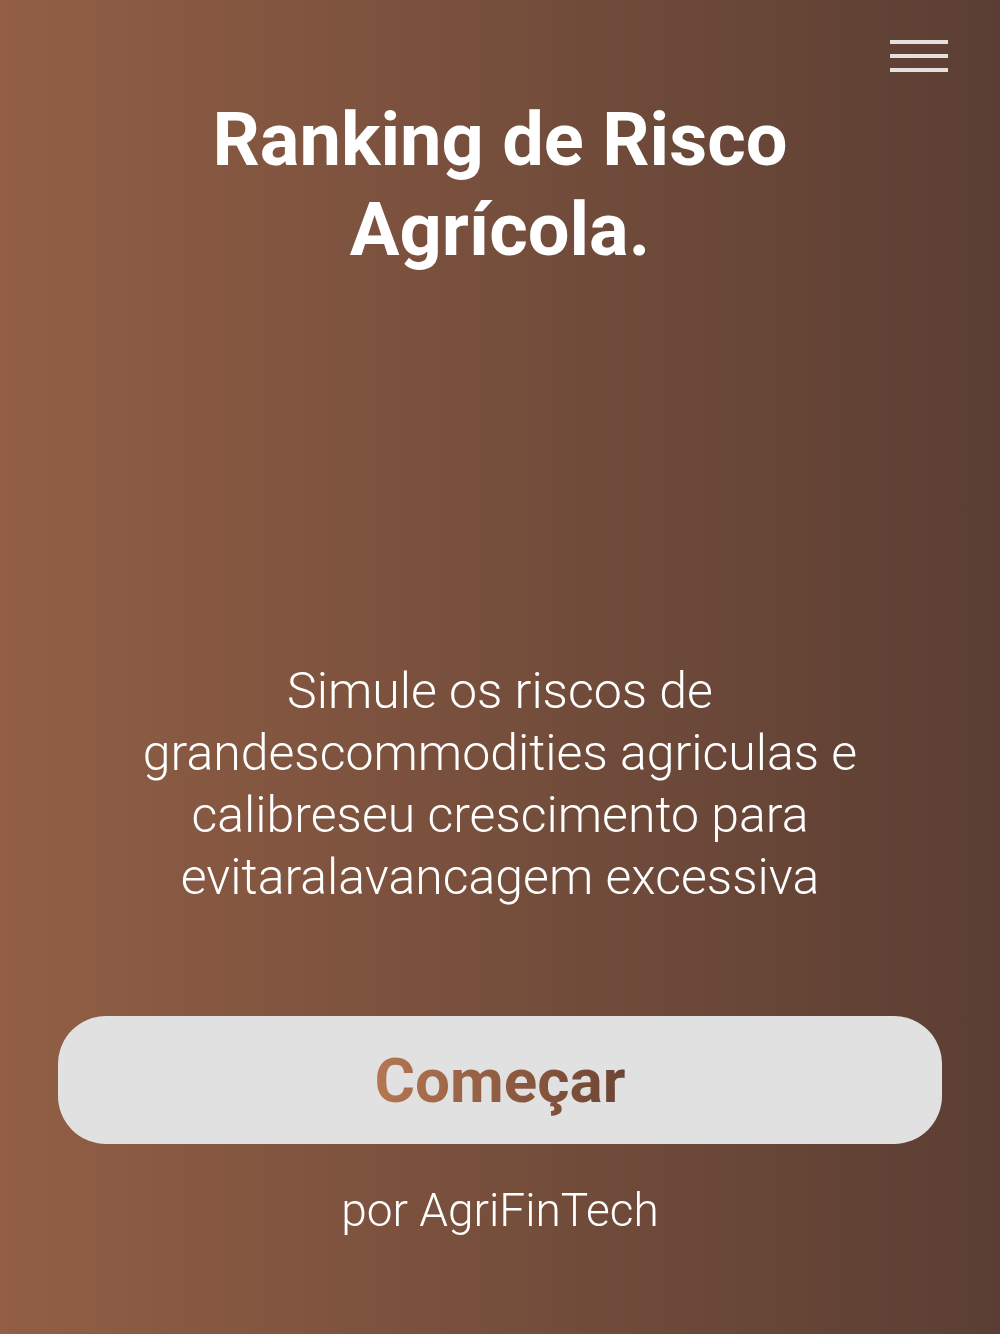 The width and height of the screenshot is (1000, 1334). Describe the element at coordinates (500, 1080) in the screenshot. I see `start-button: Começar` at that location.